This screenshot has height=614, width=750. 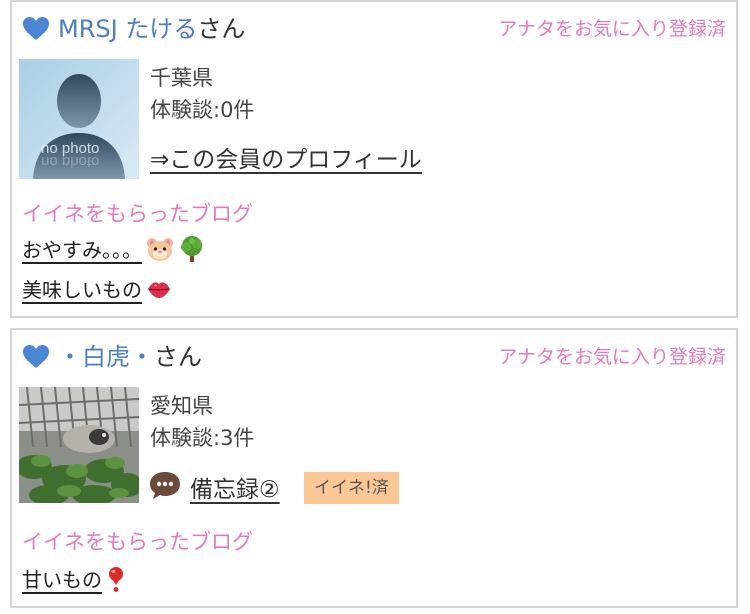 I want to click on blog-link: おやすみ。。。, so click(x=114, y=248).